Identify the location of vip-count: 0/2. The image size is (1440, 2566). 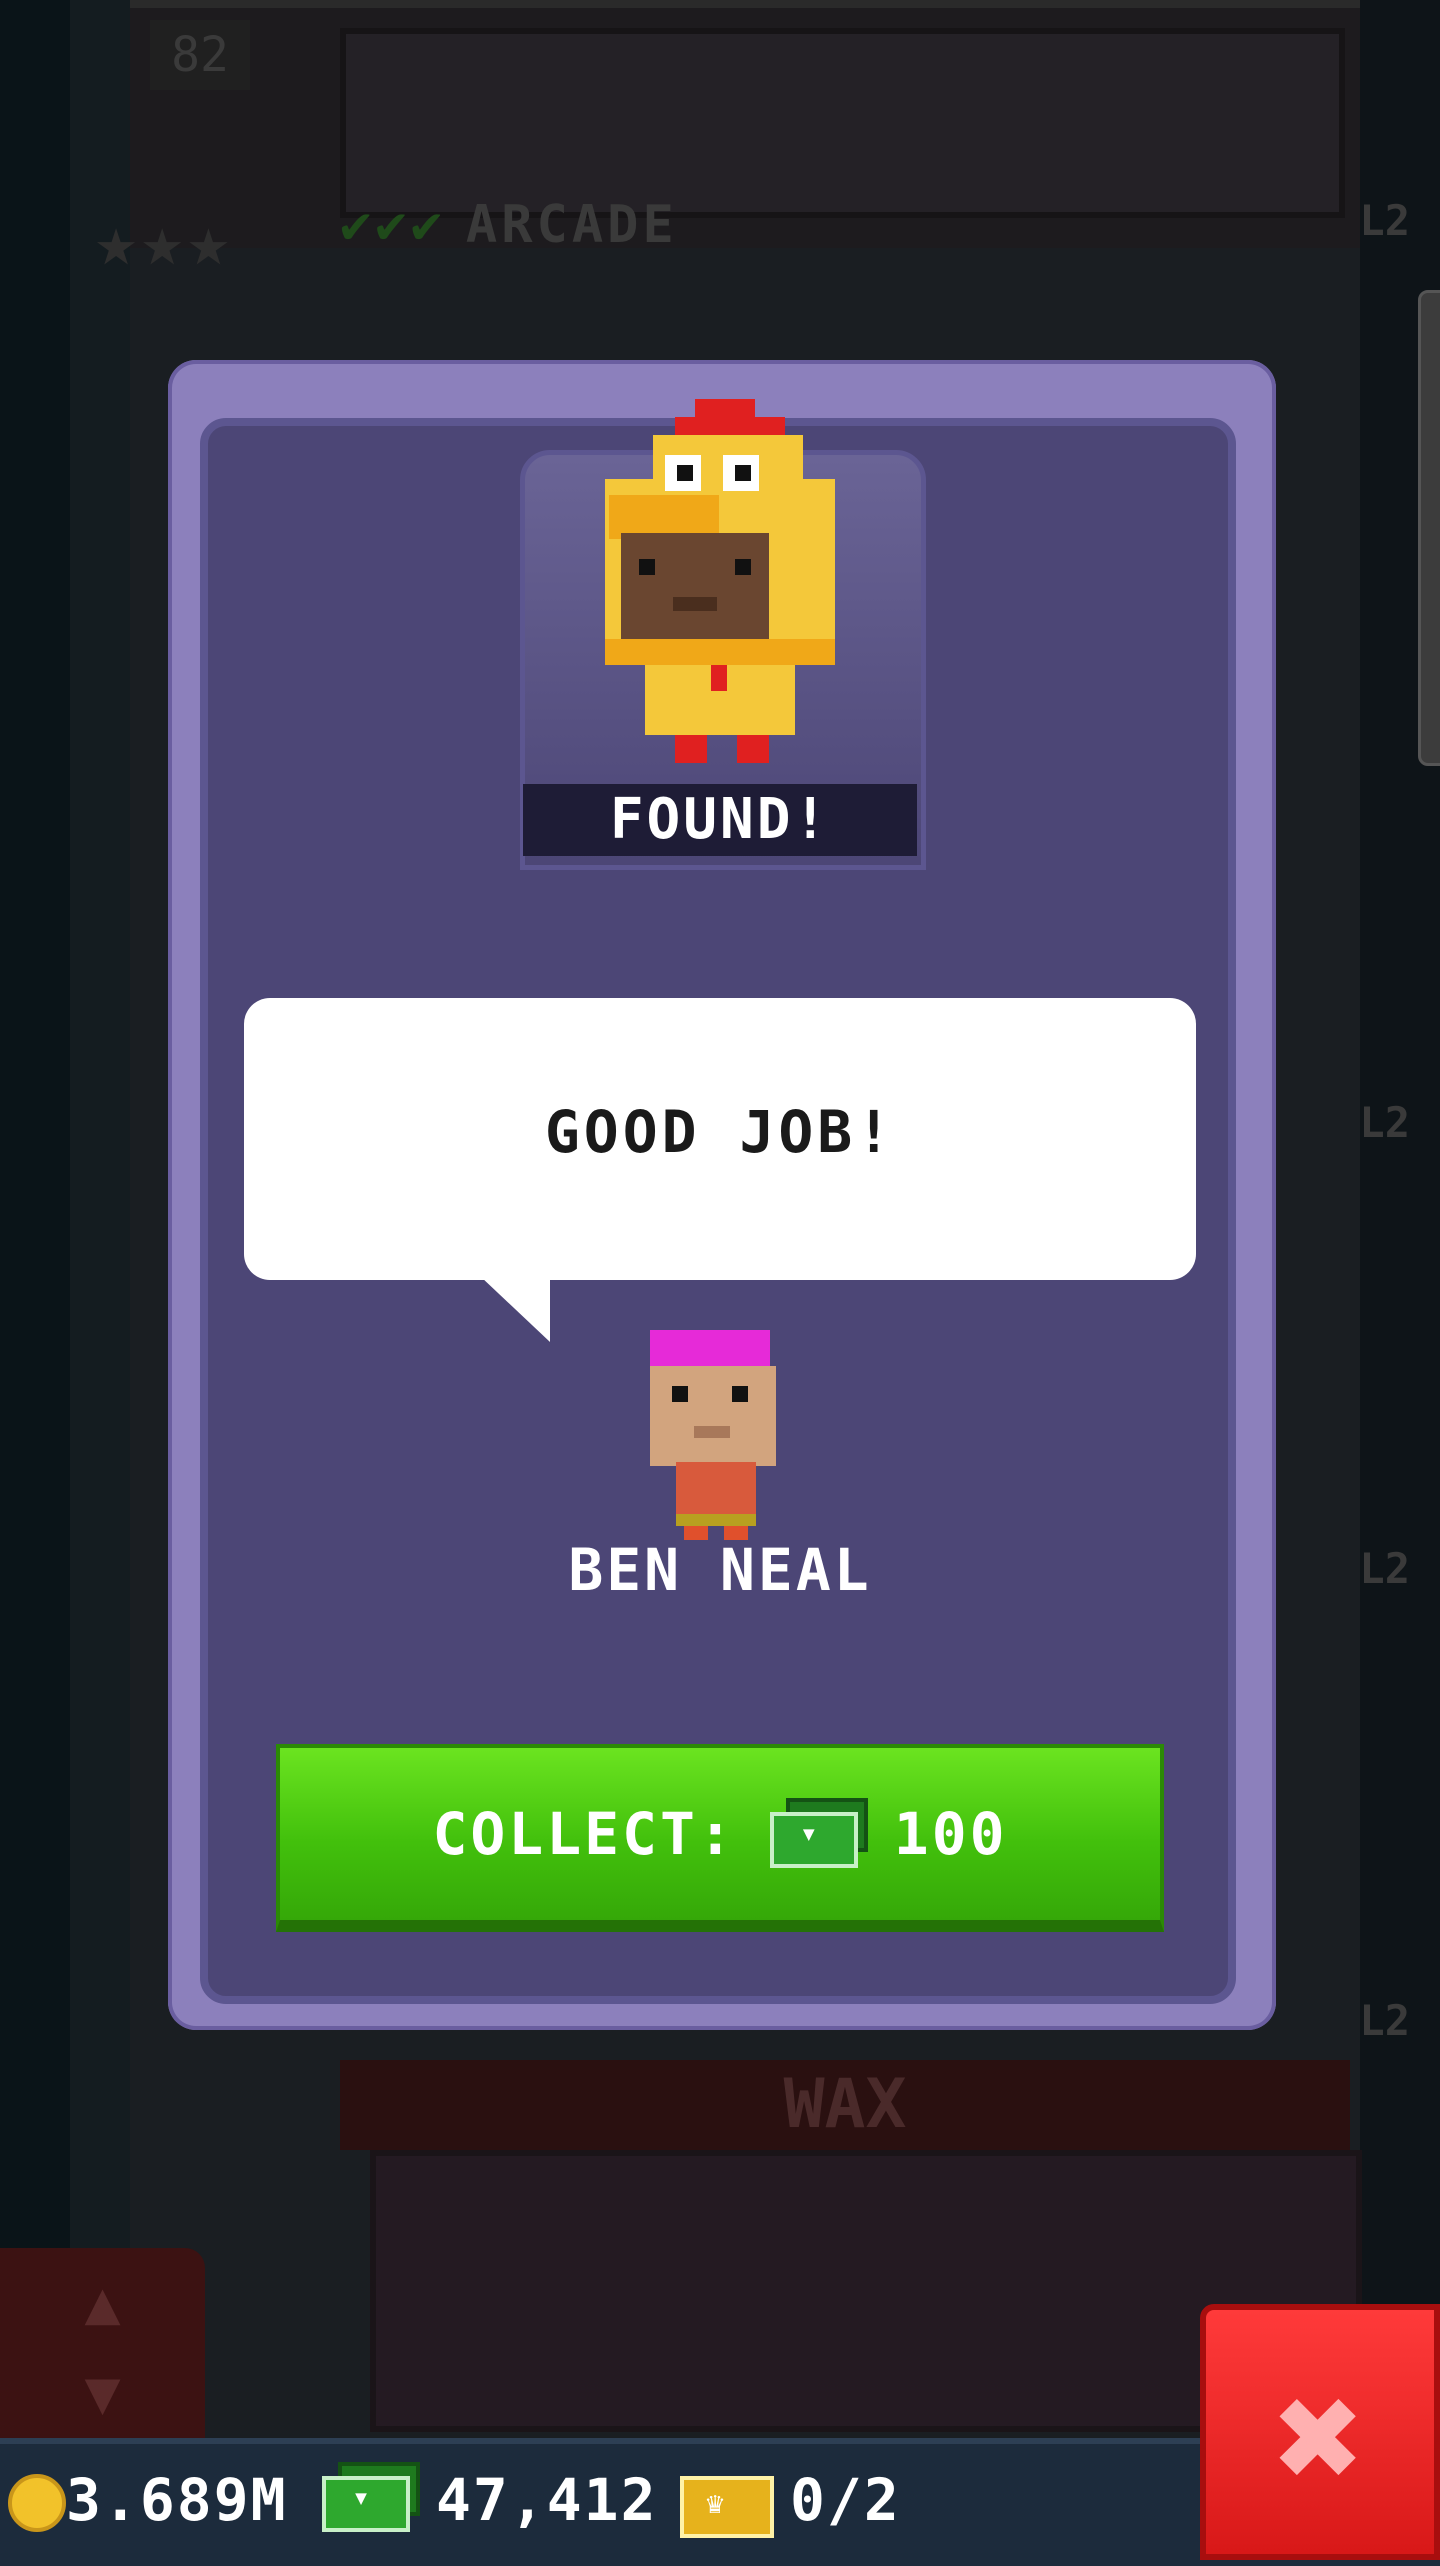
(845, 2500).